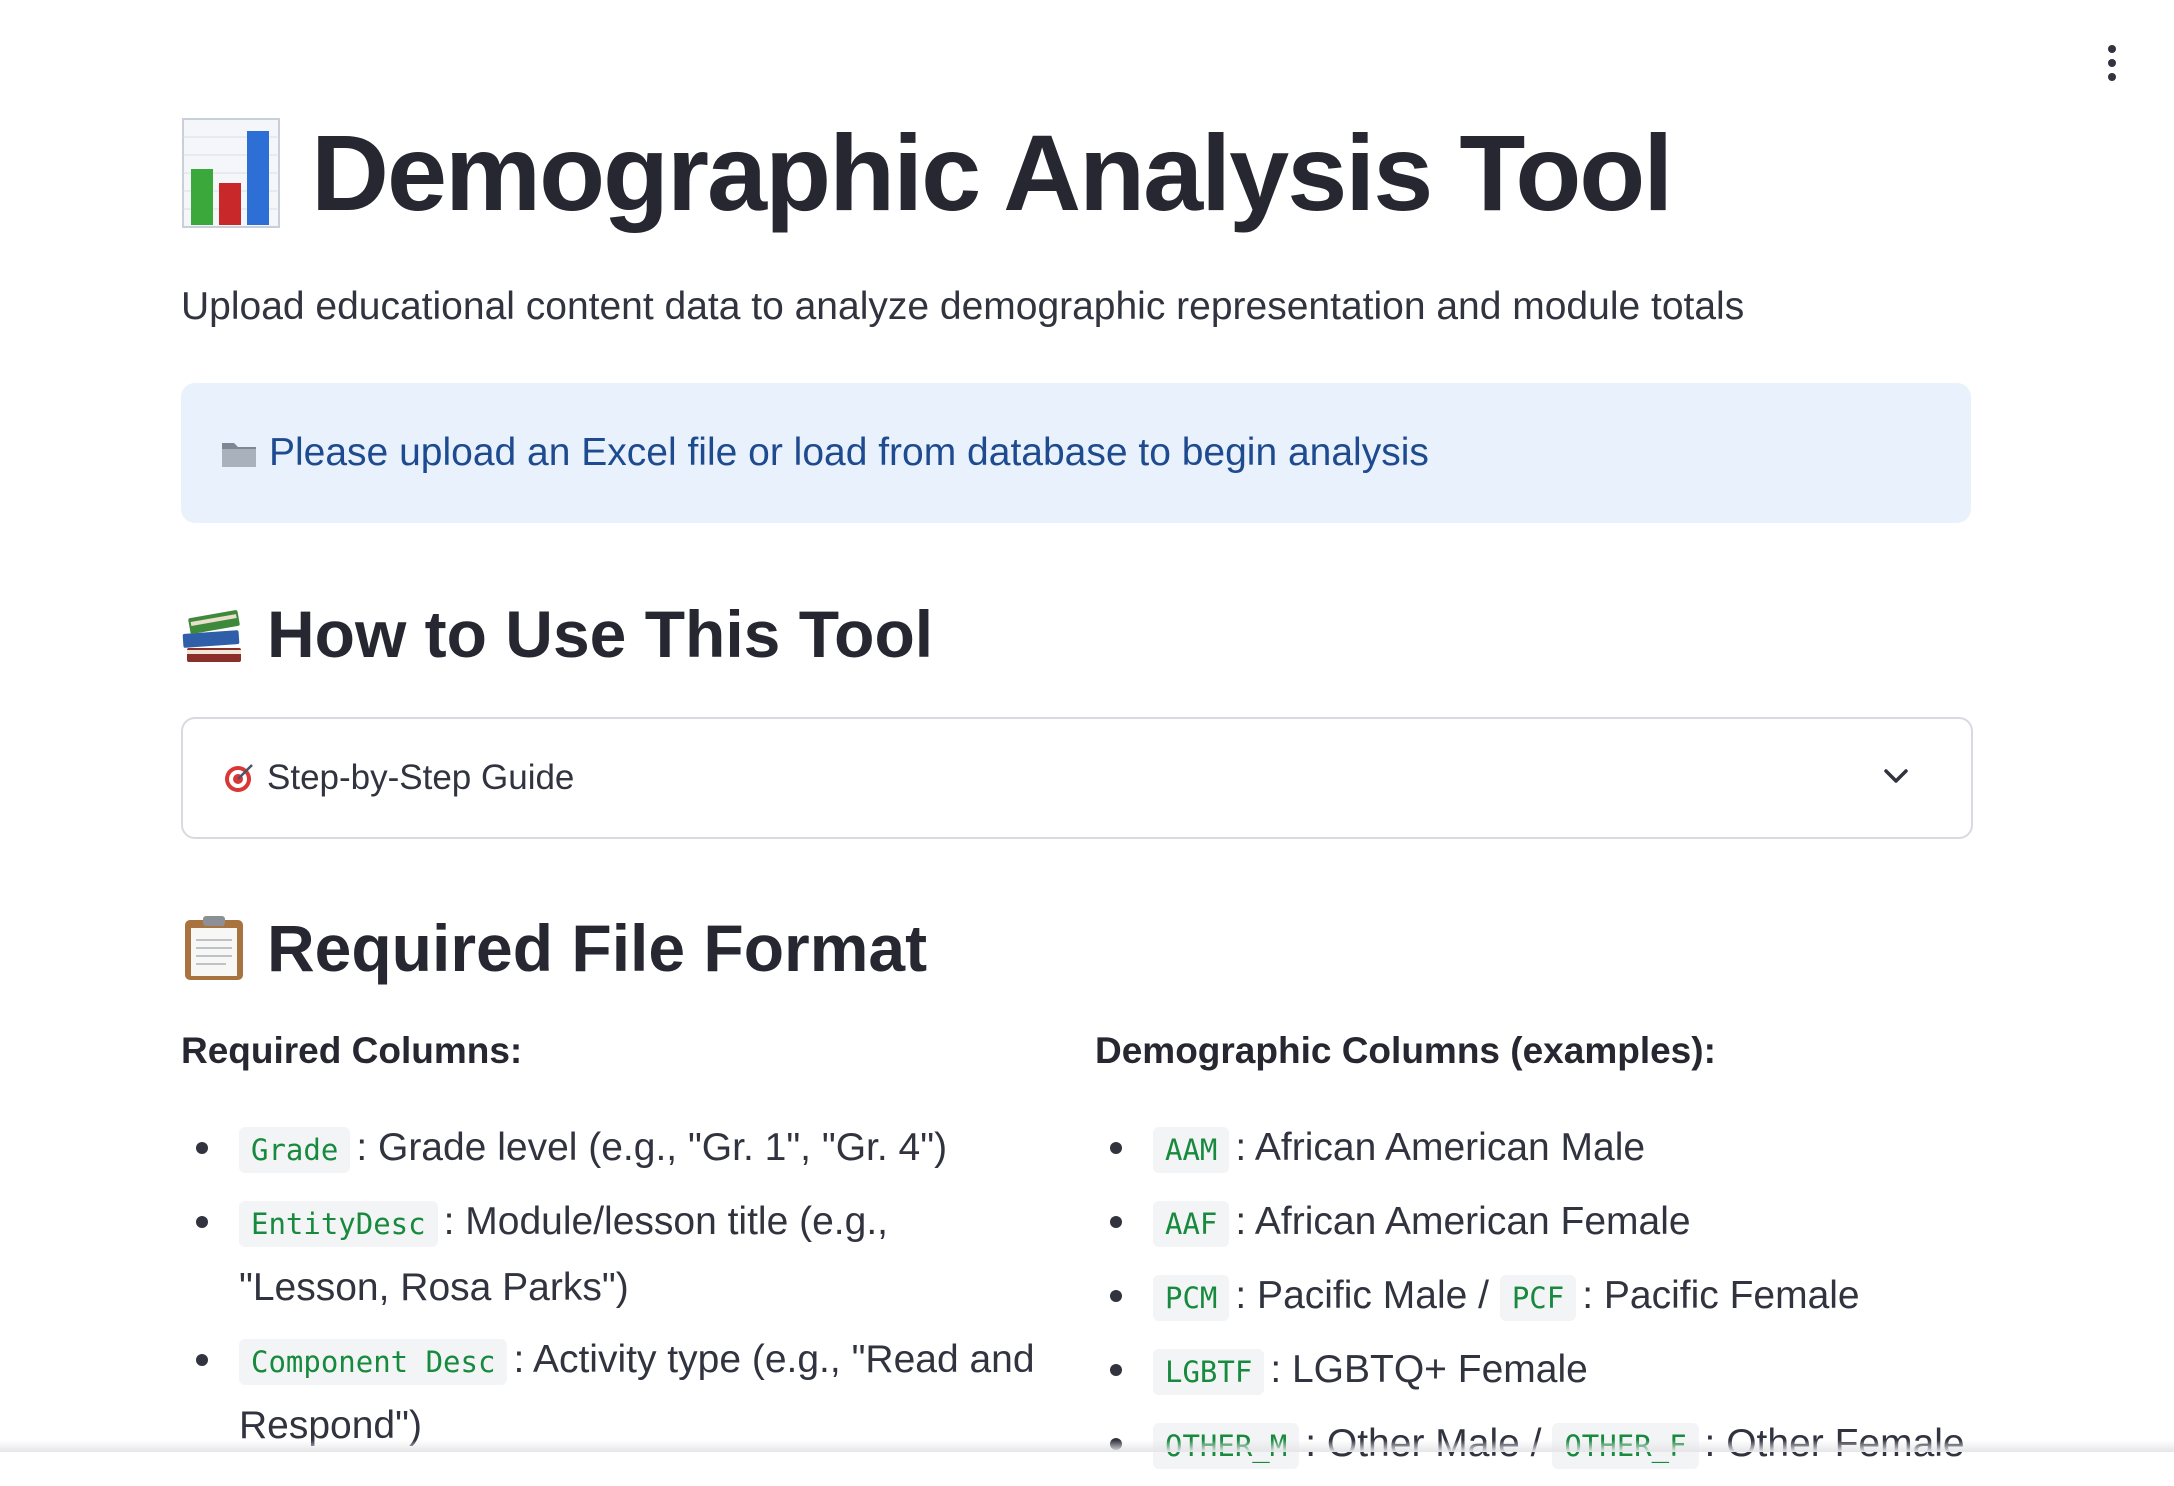 This screenshot has height=1486, width=2174. I want to click on column-description: : LGBTQ+ Female, so click(1429, 1369).